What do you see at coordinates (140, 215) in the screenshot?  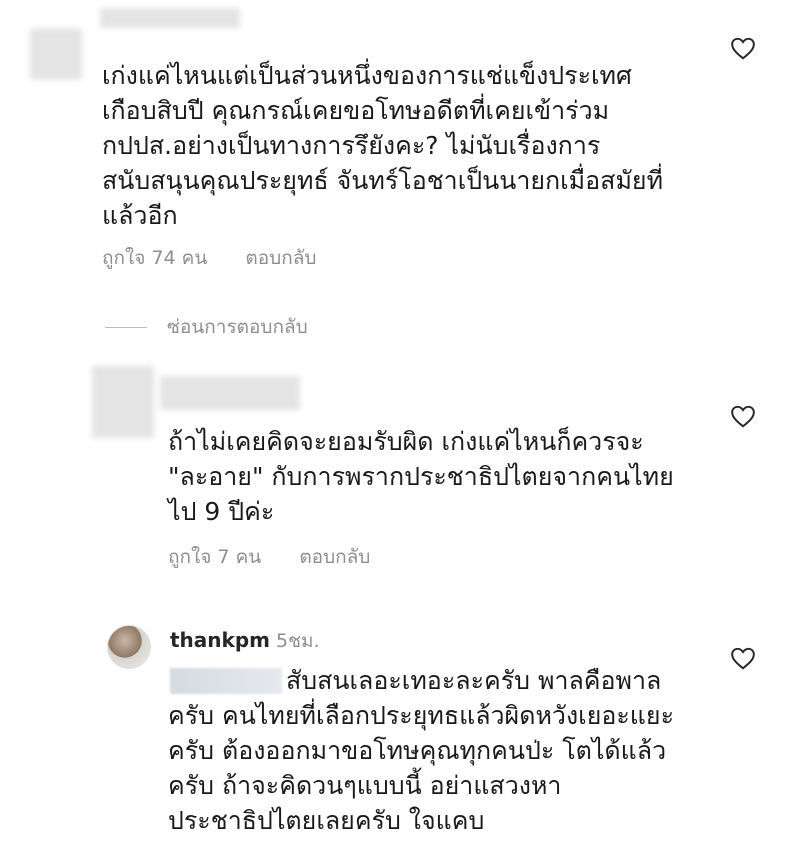 I see `comment-1-line: แล้วอีก` at bounding box center [140, 215].